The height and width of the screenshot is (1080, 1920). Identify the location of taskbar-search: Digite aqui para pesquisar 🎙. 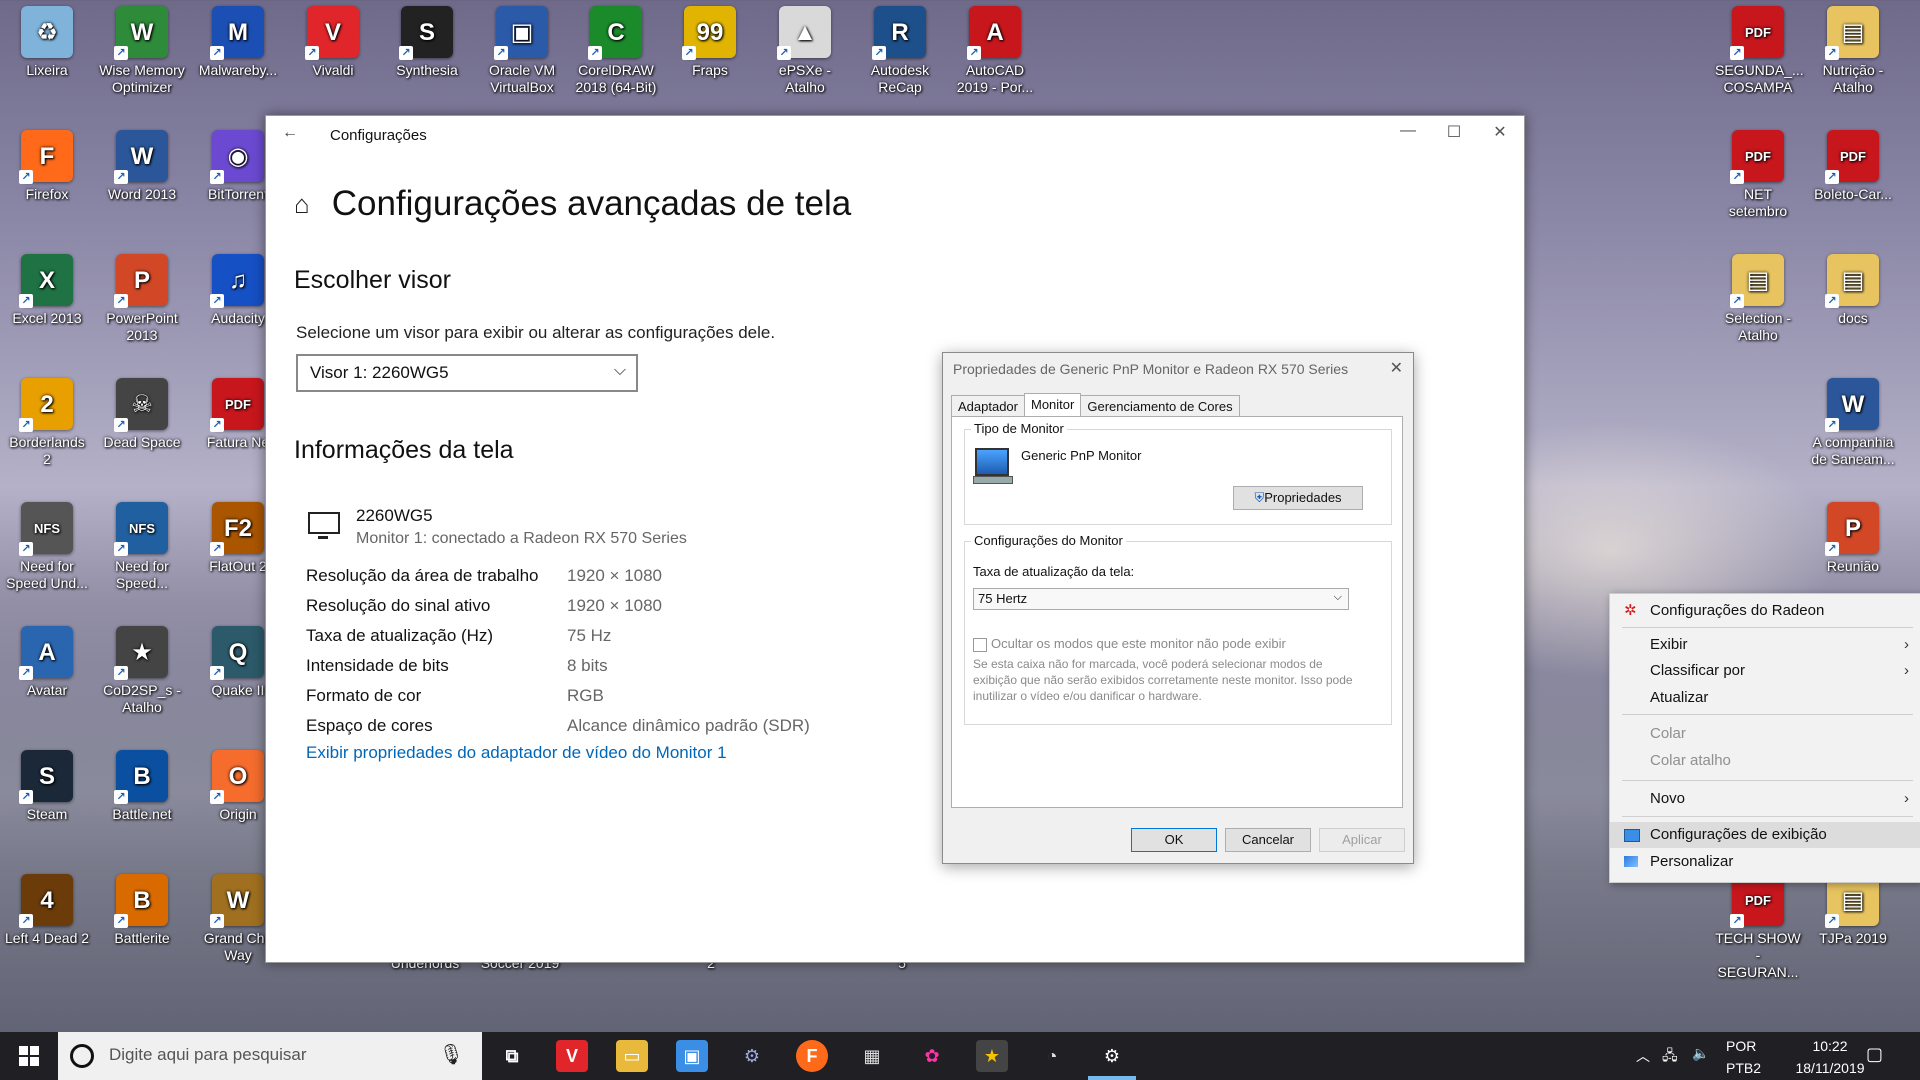
(270, 1056).